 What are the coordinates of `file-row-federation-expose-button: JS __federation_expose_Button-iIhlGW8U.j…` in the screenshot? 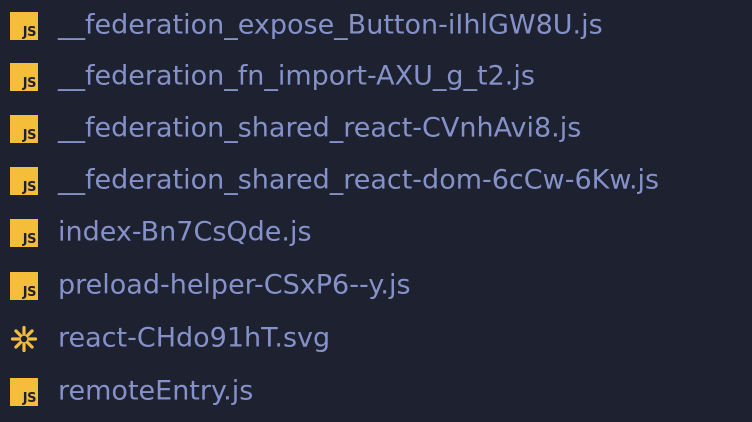 It's located at (376, 26).